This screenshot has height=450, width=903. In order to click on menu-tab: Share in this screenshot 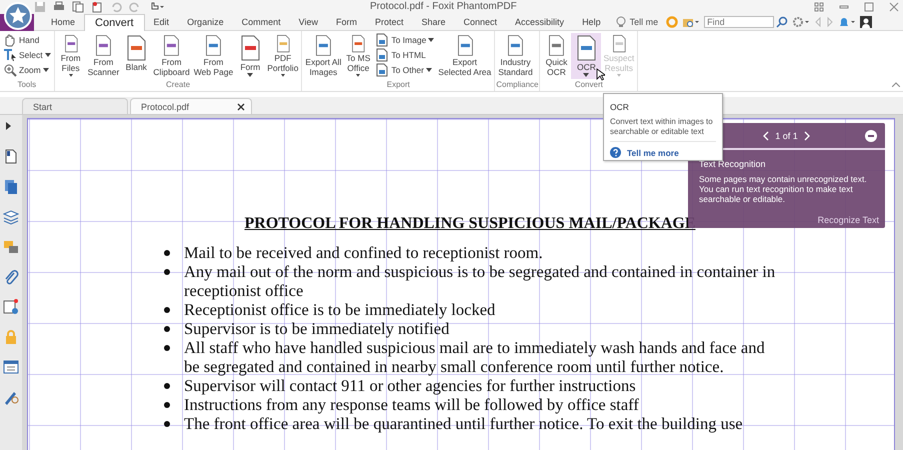, I will do `click(433, 22)`.